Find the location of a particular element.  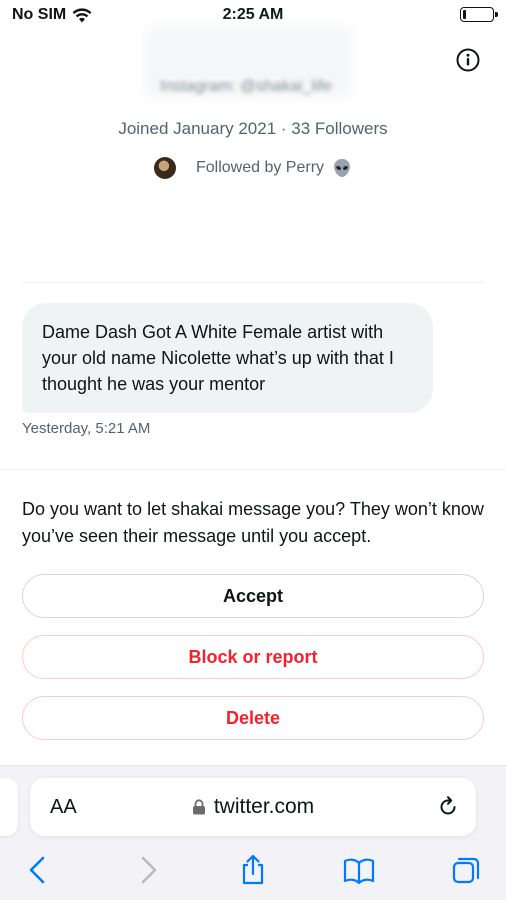

battery-icon is located at coordinates (479, 14).